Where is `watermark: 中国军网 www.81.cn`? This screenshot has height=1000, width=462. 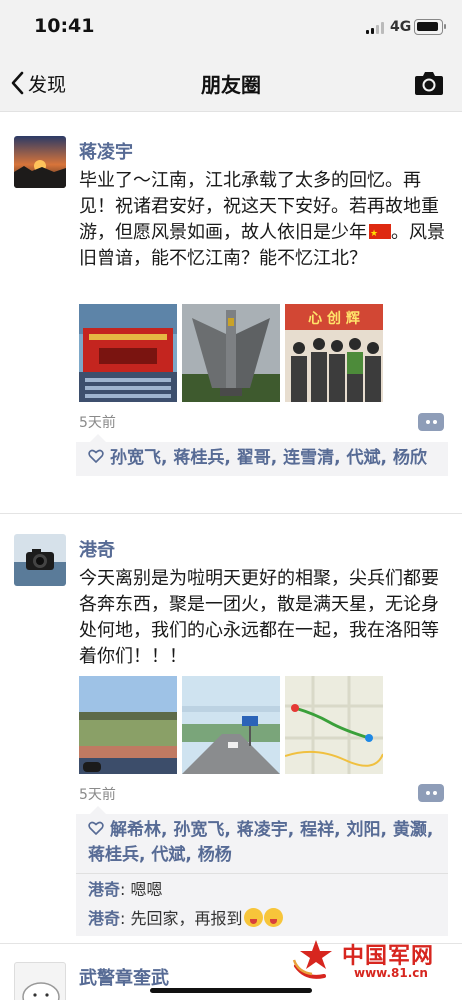 watermark: 中国军网 www.81.cn is located at coordinates (372, 960).